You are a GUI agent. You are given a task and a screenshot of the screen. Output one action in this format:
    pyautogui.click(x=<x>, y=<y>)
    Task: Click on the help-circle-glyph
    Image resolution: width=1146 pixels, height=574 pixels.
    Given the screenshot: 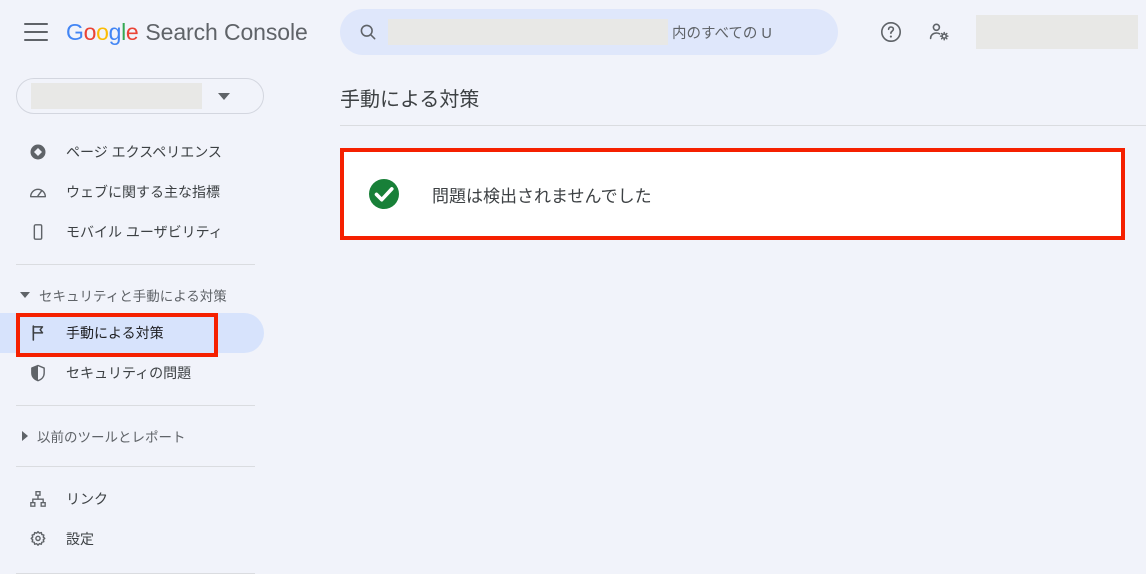 What is the action you would take?
    pyautogui.click(x=891, y=32)
    